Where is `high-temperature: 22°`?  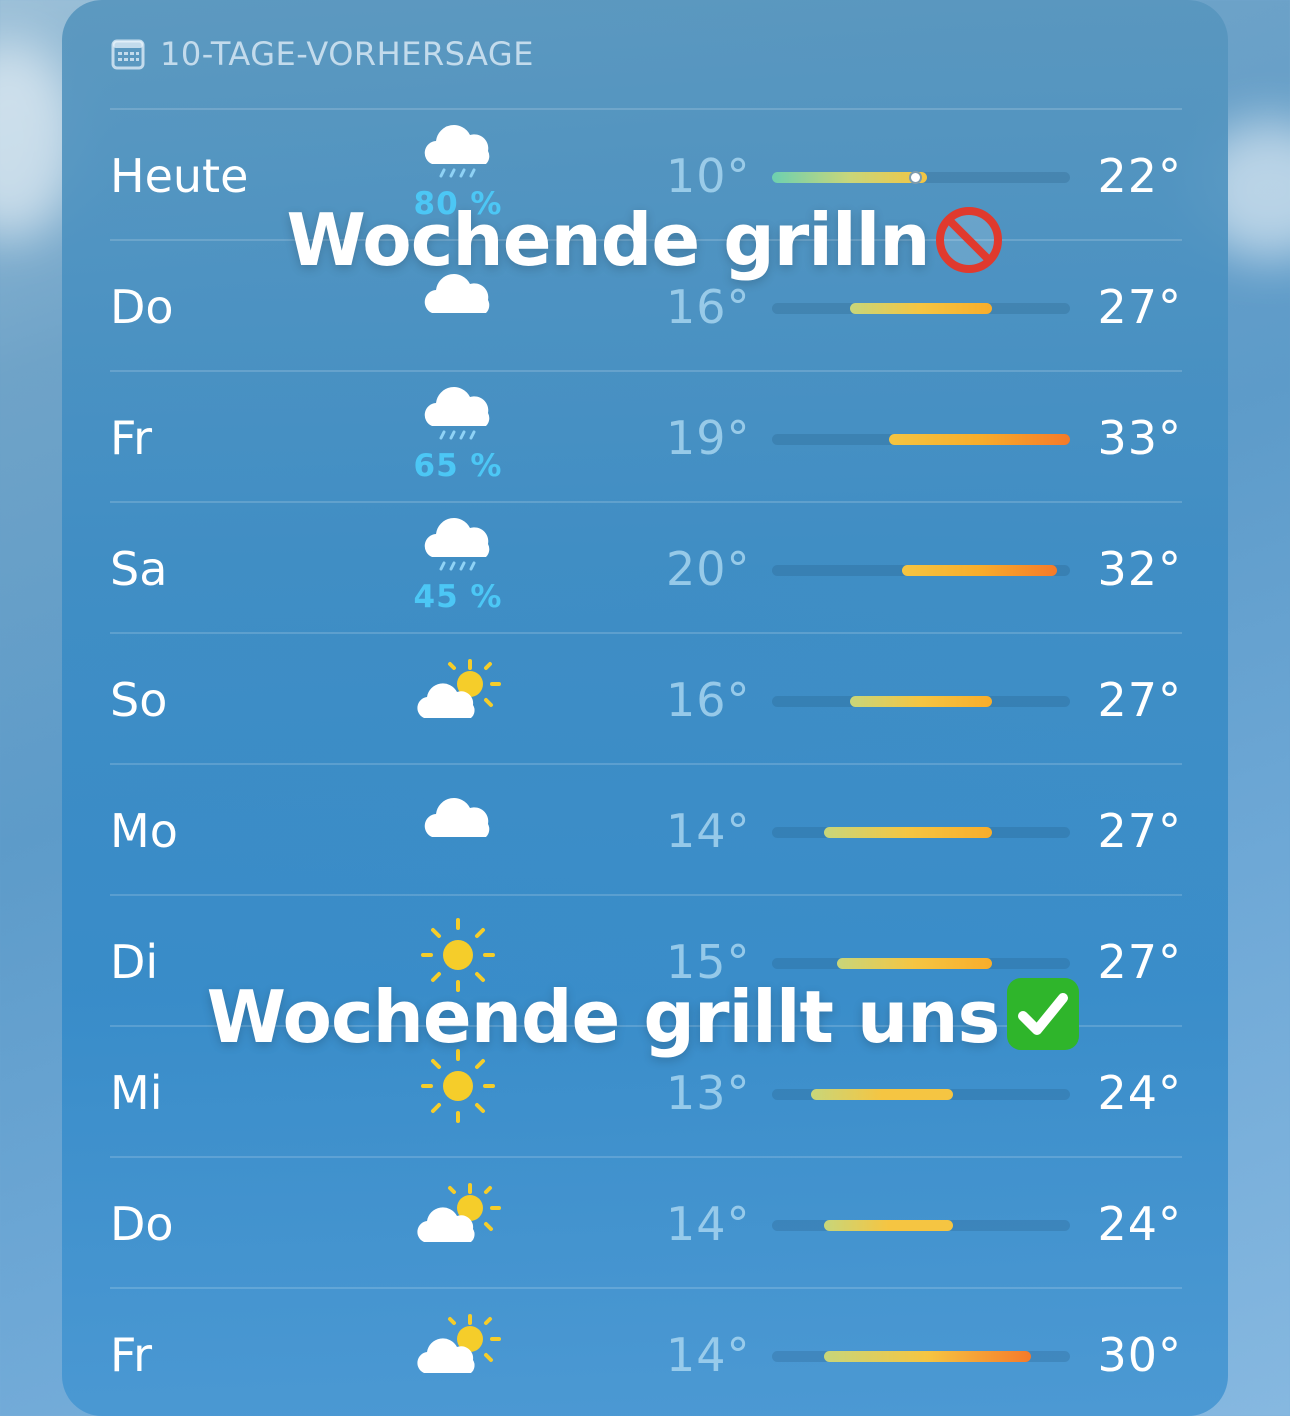
high-temperature: 22° is located at coordinates (1139, 176).